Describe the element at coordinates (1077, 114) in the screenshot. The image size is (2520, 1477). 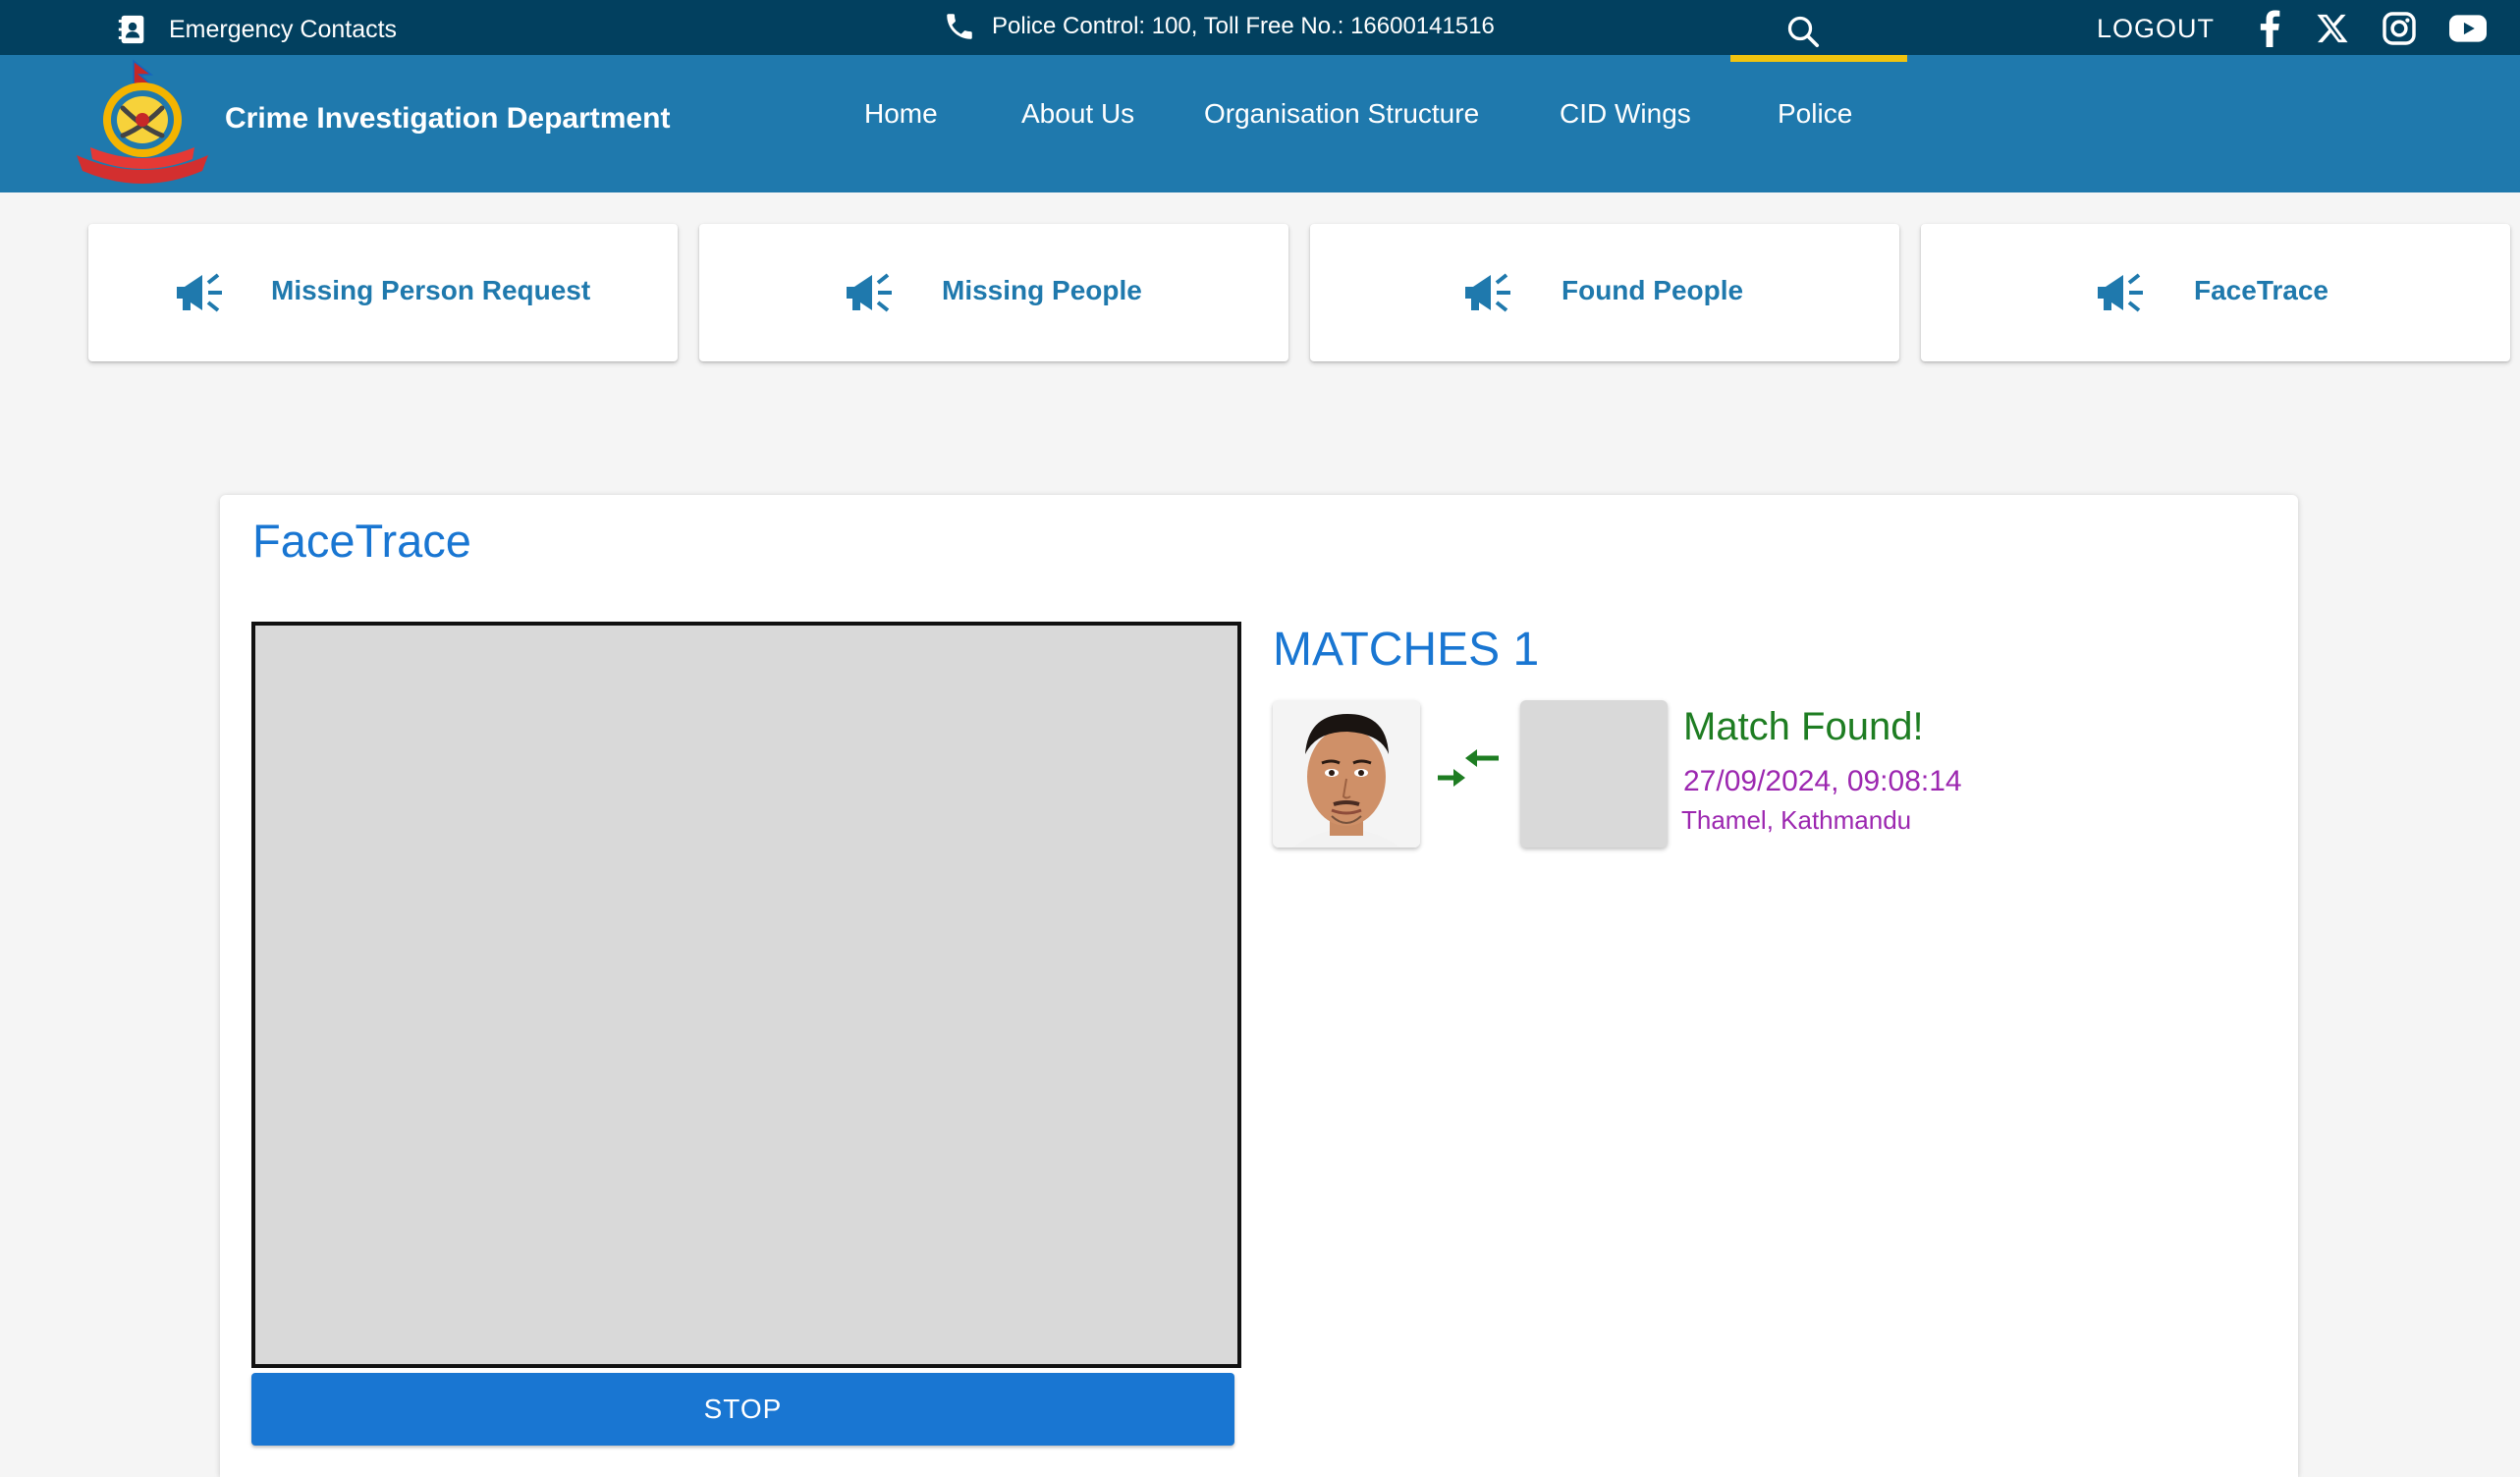
I see `nav-about-us: About Us` at that location.